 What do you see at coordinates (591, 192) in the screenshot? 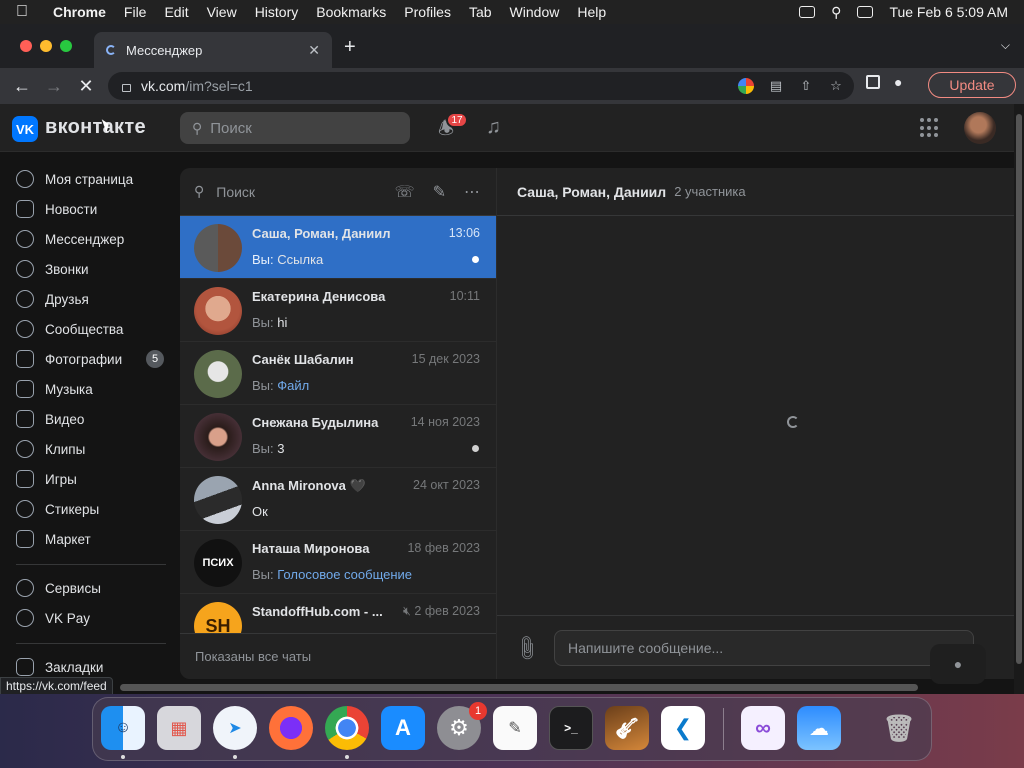
I see `chat-title: Саша, Роман, Даниил` at bounding box center [591, 192].